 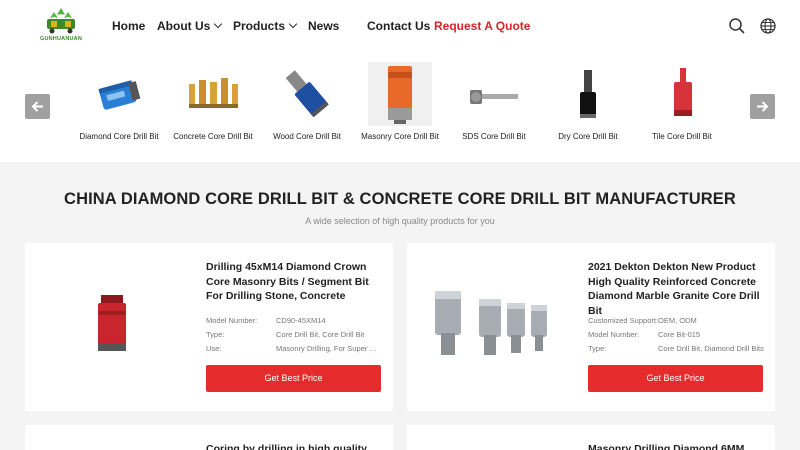 I want to click on spec-value: Core Drill Bit, Diamond Drill Bits, so click(x=711, y=348).